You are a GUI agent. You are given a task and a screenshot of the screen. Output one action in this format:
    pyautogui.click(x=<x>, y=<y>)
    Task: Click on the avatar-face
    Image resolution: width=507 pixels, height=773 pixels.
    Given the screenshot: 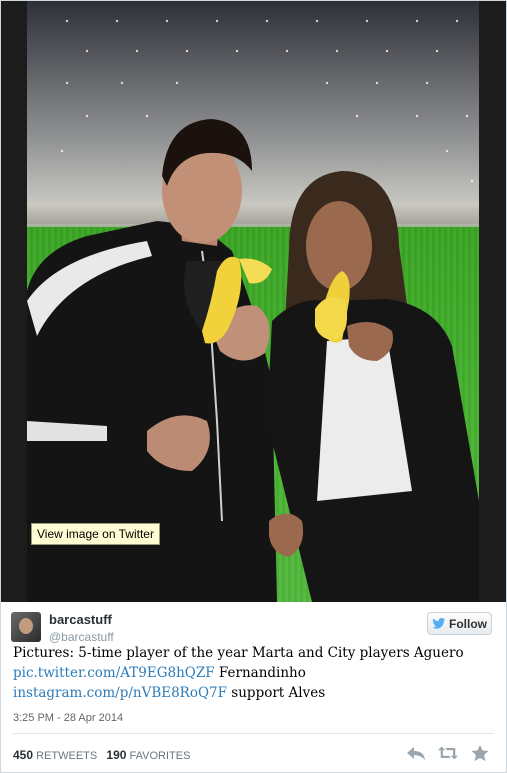 What is the action you would take?
    pyautogui.click(x=26, y=626)
    